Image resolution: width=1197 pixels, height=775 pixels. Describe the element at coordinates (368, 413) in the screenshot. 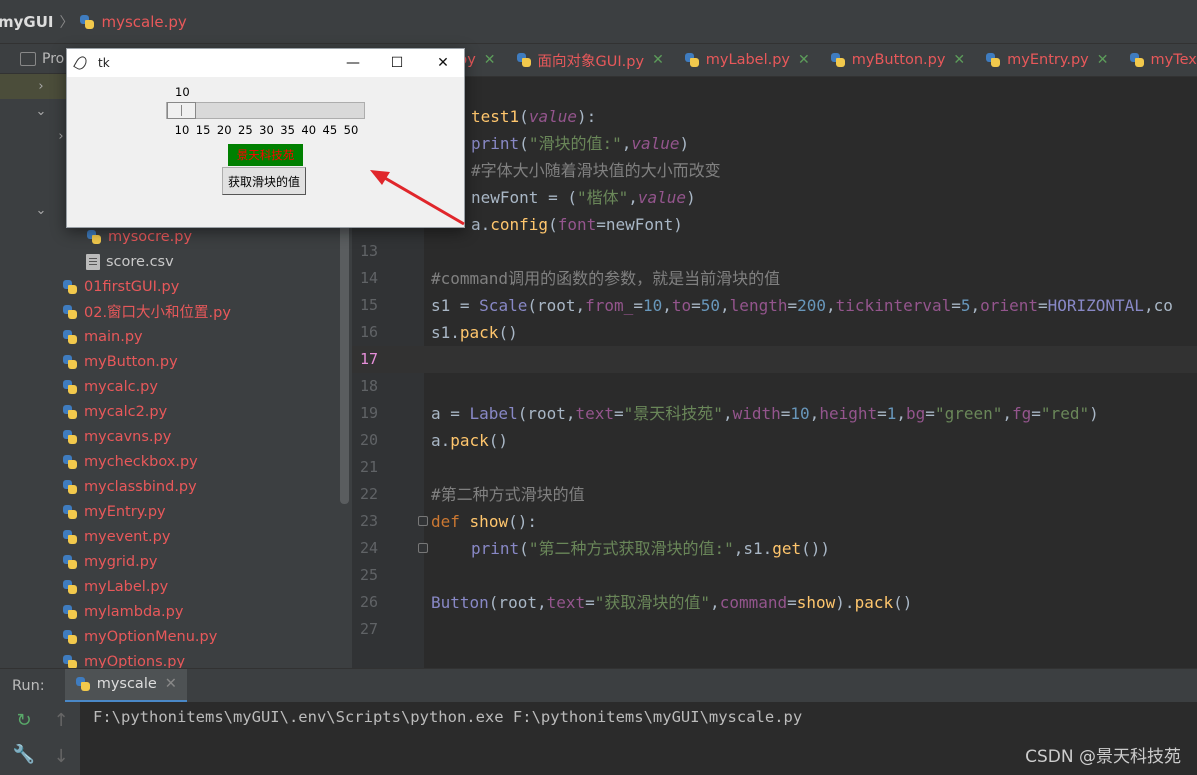

I see `line-number: 19` at that location.